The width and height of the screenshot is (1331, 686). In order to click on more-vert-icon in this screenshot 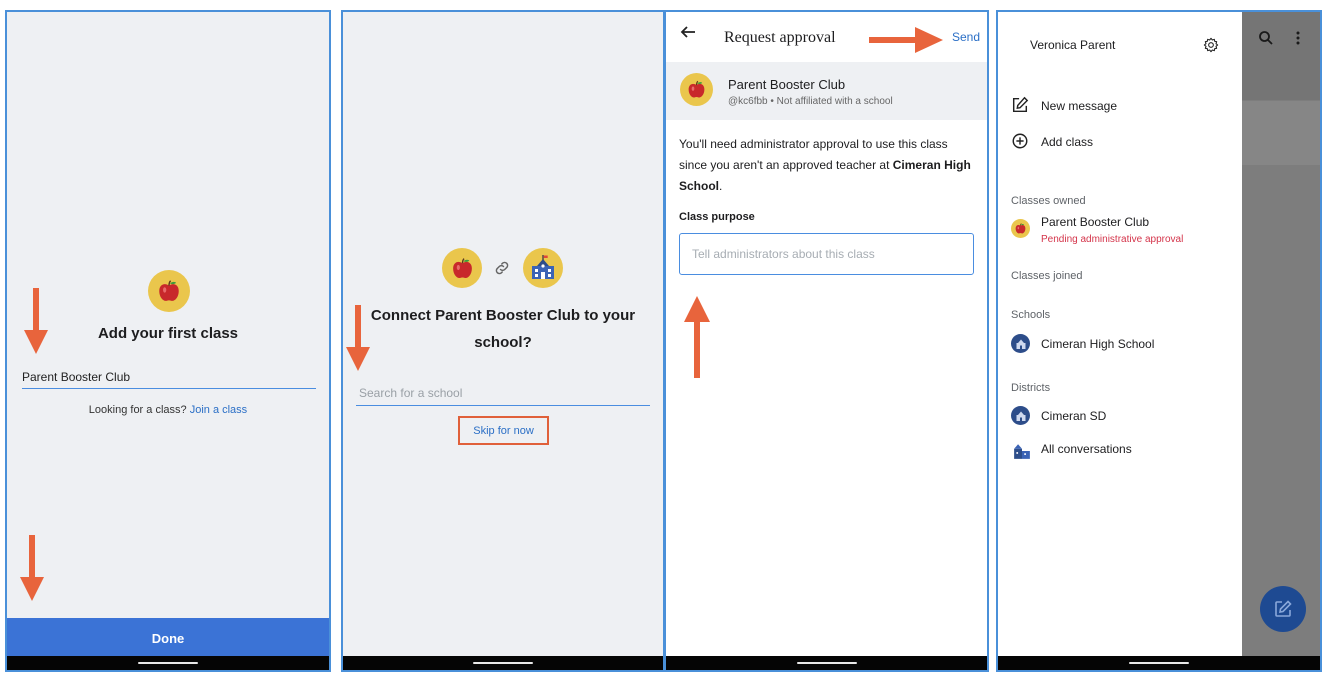, I will do `click(1298, 38)`.